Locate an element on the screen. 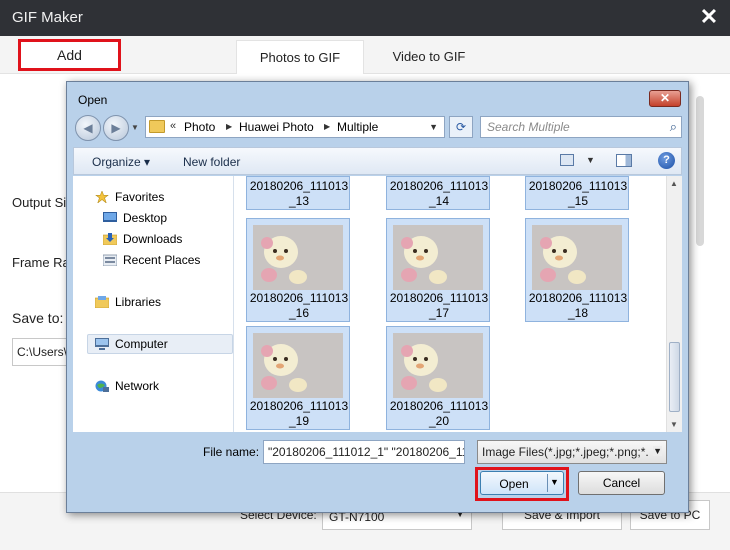  nav-label: Recent Places is located at coordinates (162, 260).